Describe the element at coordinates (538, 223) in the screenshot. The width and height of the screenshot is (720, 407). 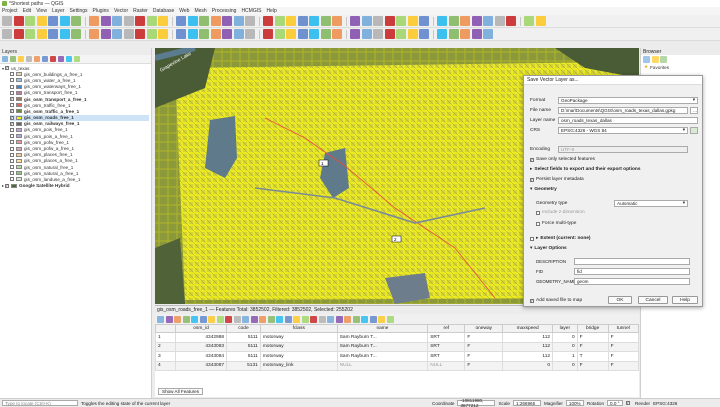
I see `force-multi-checkbox` at that location.